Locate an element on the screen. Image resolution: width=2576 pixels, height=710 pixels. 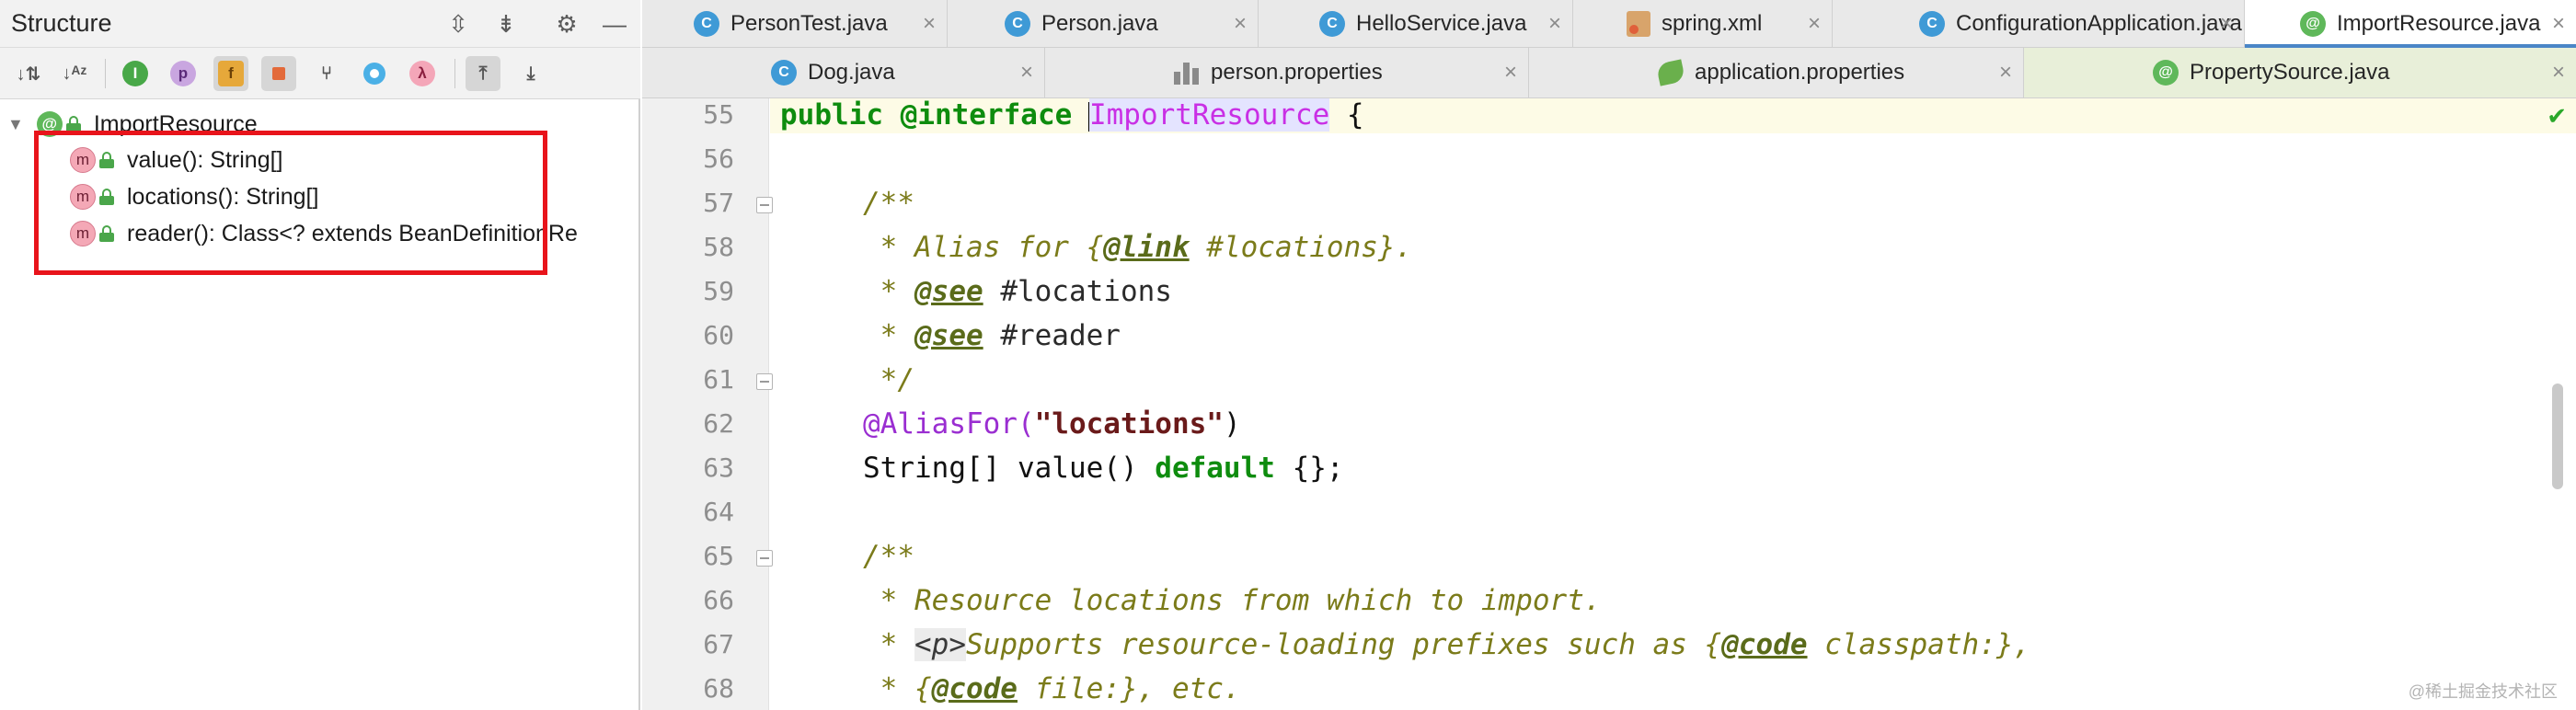
tab-dog: C Dog.java × is located at coordinates (843, 72).